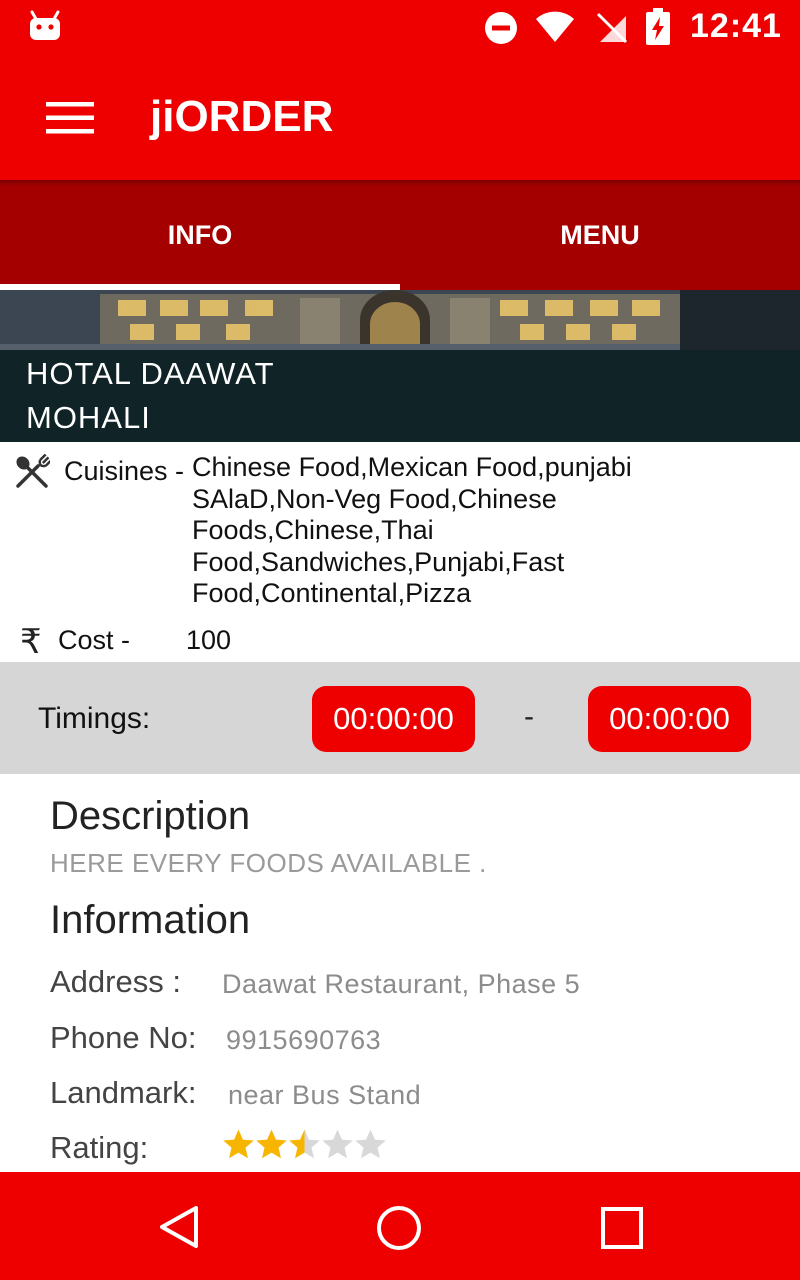  What do you see at coordinates (124, 471) in the screenshot?
I see `cuisines-label: Cuisines -` at bounding box center [124, 471].